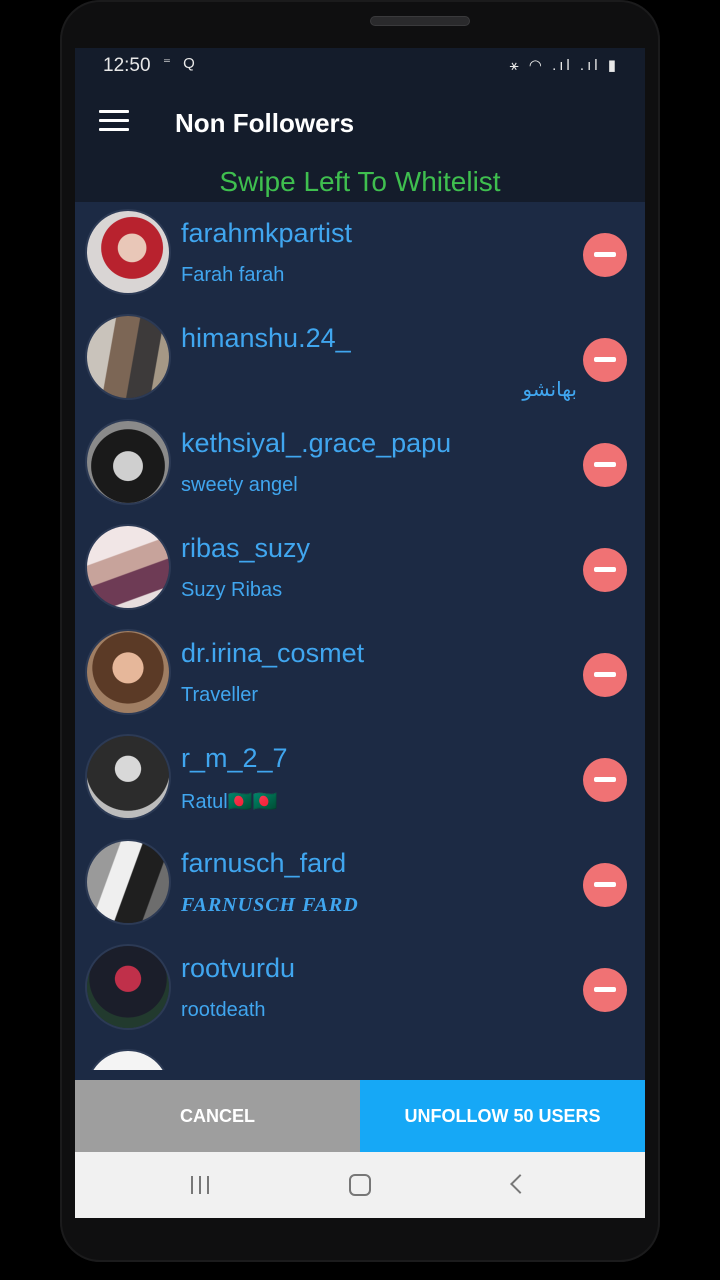  What do you see at coordinates (520, 1184) in the screenshot?
I see `back-icon` at bounding box center [520, 1184].